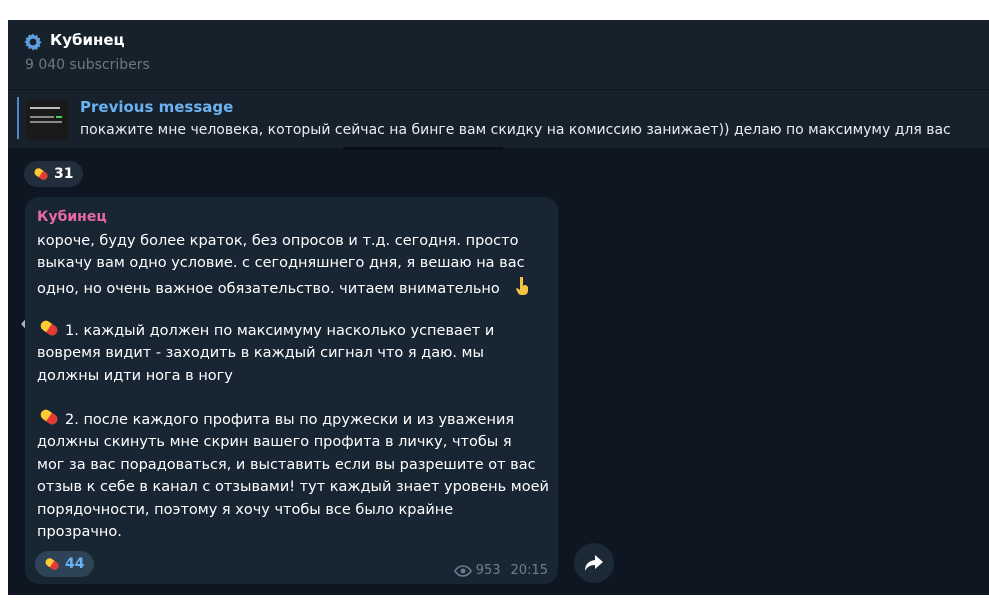  What do you see at coordinates (75, 564) in the screenshot?
I see `reaction-count: 44` at bounding box center [75, 564].